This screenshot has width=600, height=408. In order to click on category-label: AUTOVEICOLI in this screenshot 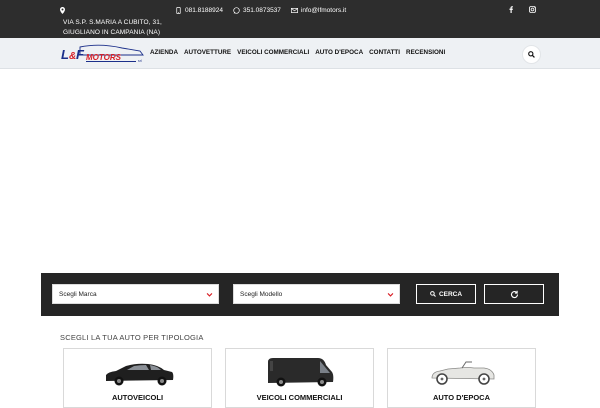, I will do `click(137, 397)`.